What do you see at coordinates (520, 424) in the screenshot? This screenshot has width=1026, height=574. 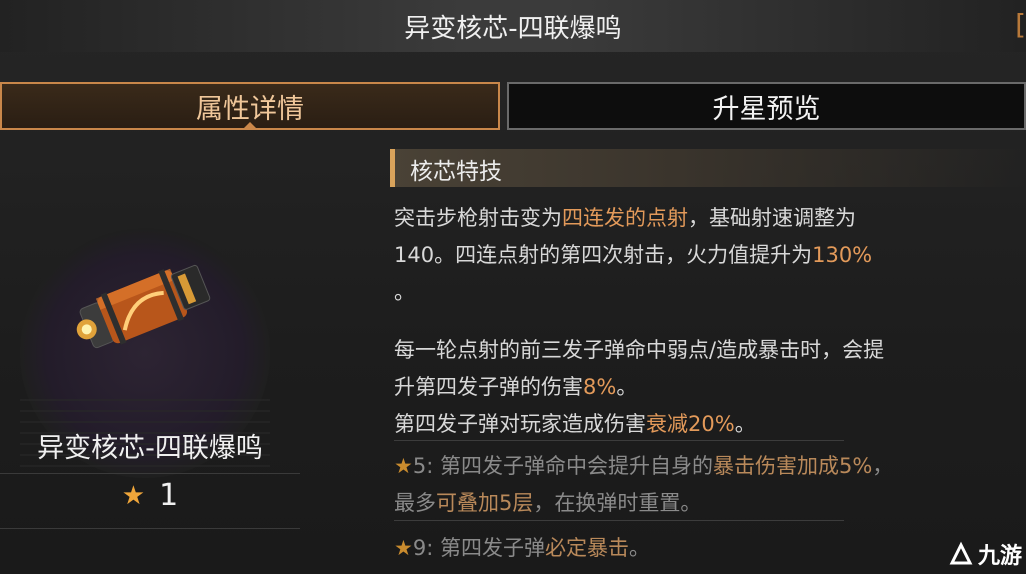 I see `desc-text: 第四发子弹对玩家造成伤害` at bounding box center [520, 424].